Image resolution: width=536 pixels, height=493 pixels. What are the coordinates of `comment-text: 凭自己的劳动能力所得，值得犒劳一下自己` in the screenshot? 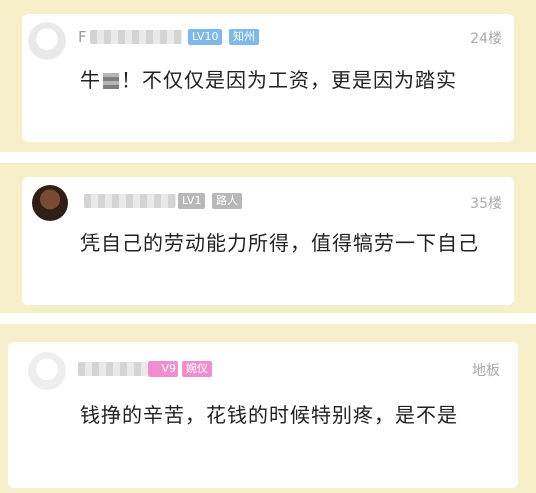 It's located at (279, 243).